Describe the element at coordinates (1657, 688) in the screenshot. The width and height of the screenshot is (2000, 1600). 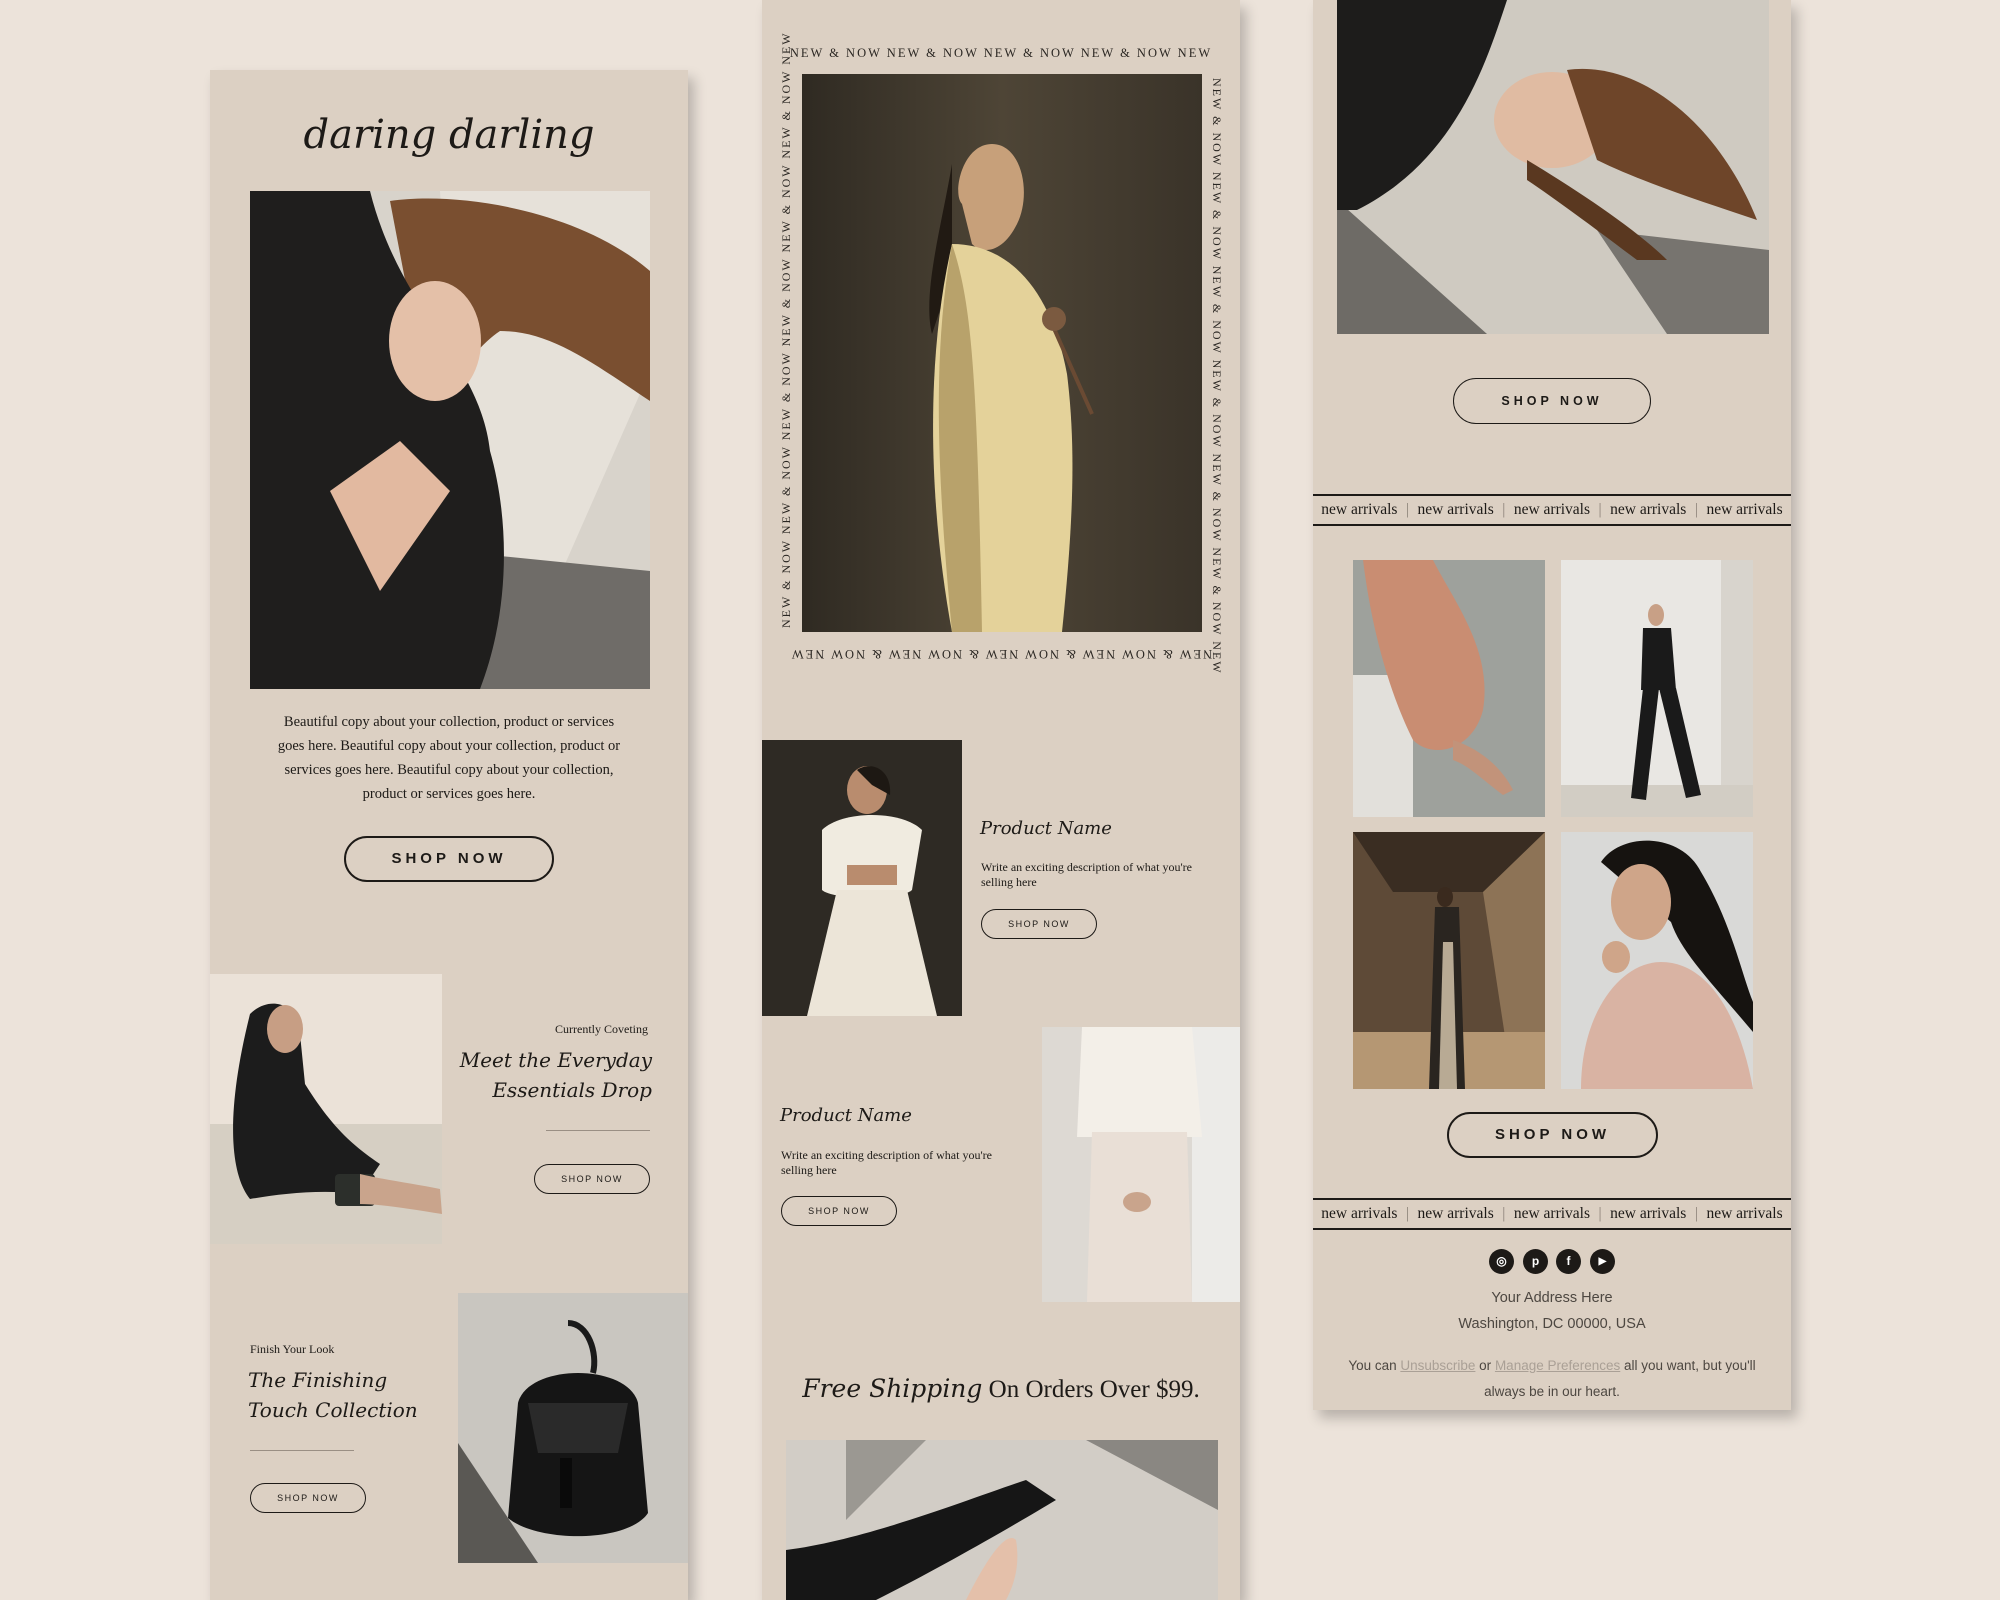
I see `grid-photo-walking-black-suit` at that location.